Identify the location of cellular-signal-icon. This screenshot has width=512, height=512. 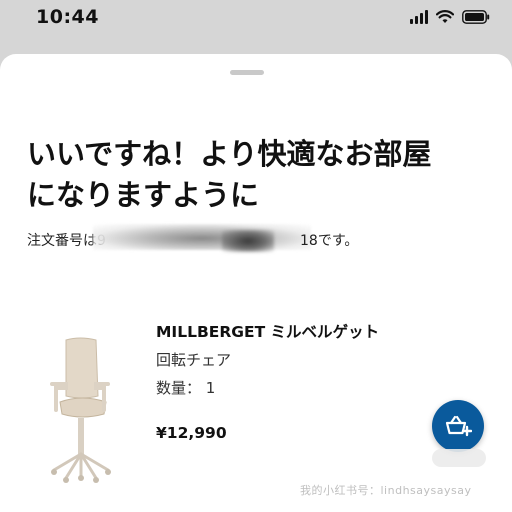
(419, 17).